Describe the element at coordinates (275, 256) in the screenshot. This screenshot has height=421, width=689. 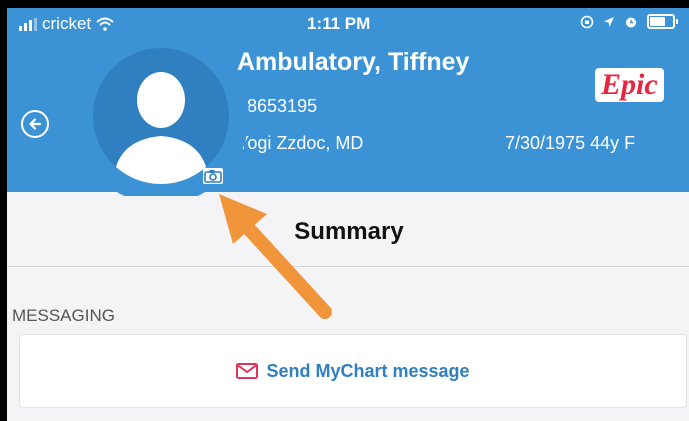
I see `annotation-arrow-icon` at that location.